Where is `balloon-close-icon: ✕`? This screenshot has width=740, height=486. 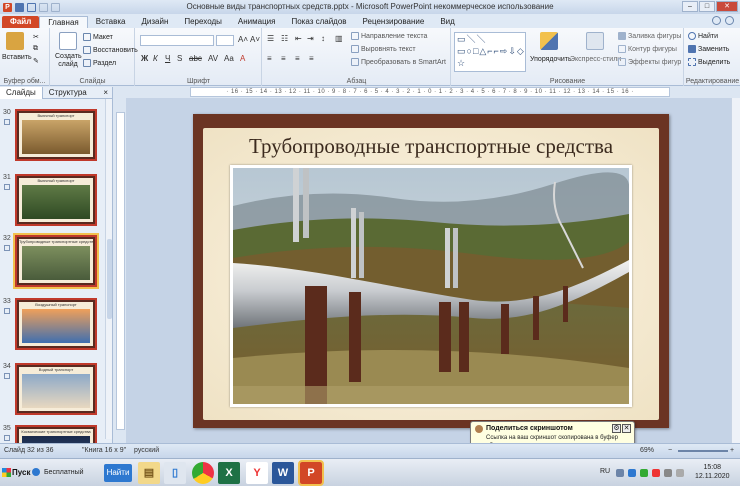 balloon-close-icon: ✕ is located at coordinates (626, 428).